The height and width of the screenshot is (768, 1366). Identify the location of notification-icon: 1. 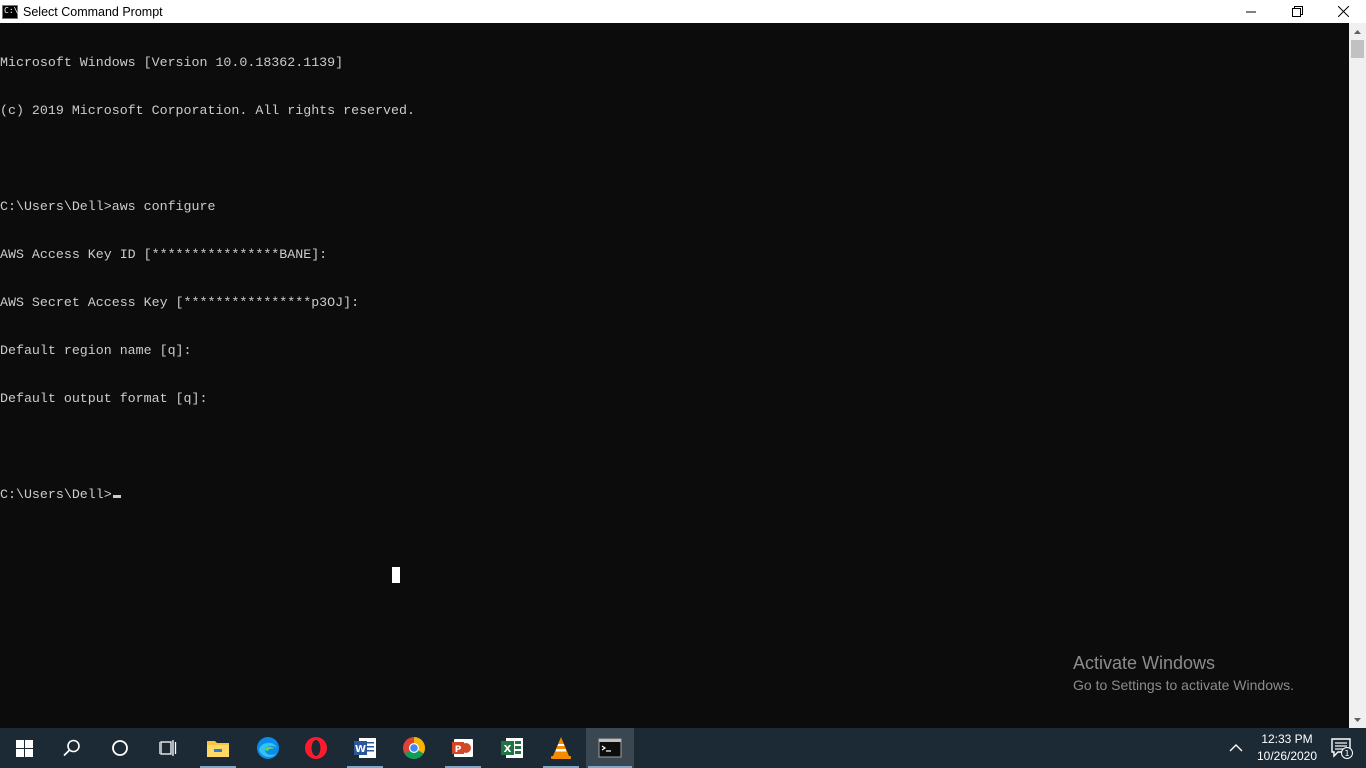
(1342, 748).